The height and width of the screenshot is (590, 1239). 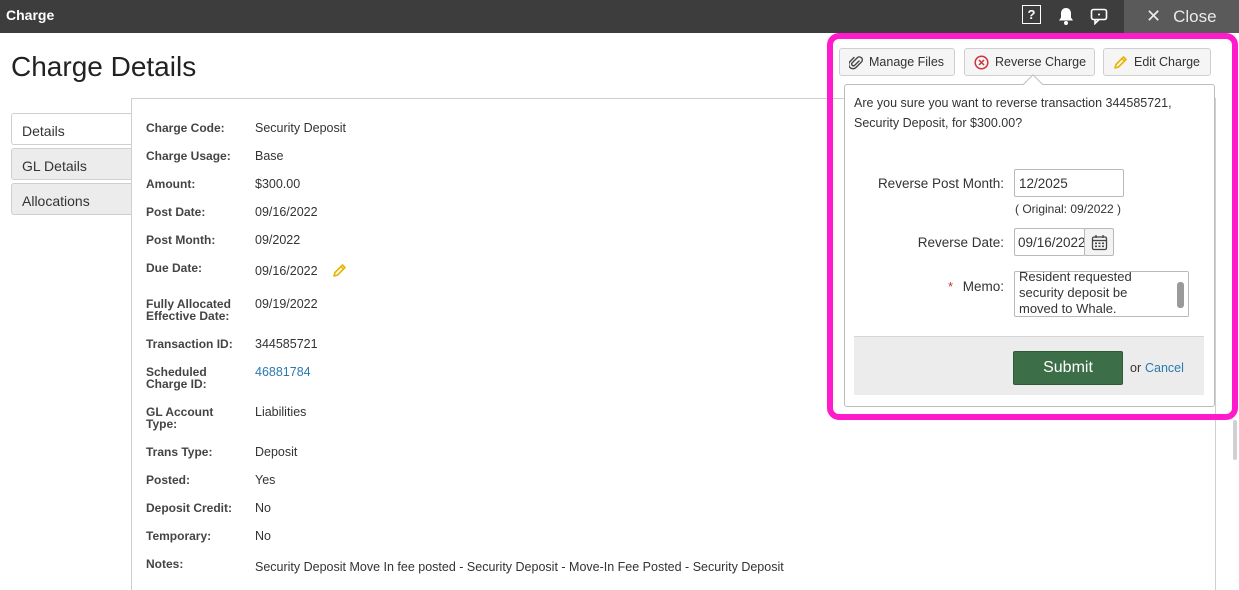 I want to click on temporary-value: No, so click(x=263, y=536).